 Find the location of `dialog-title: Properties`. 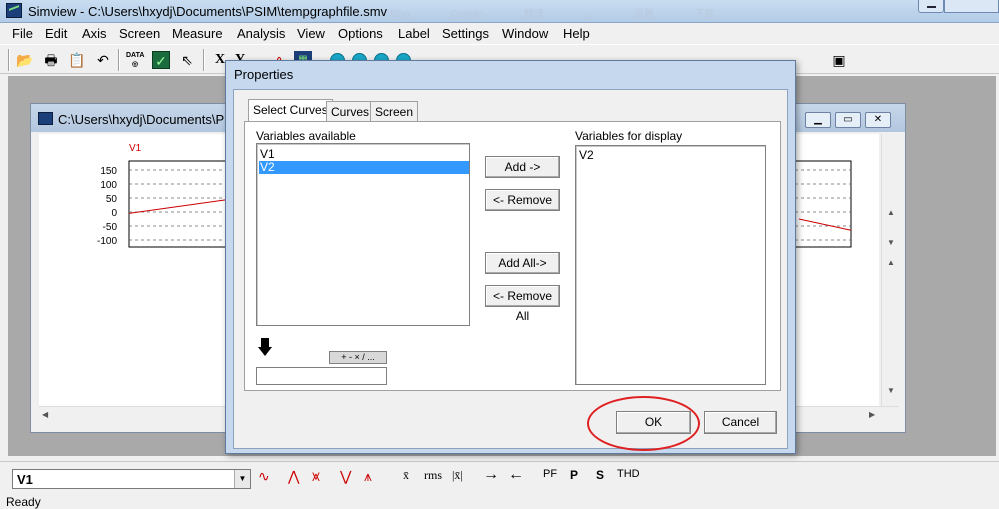

dialog-title: Properties is located at coordinates (264, 74).